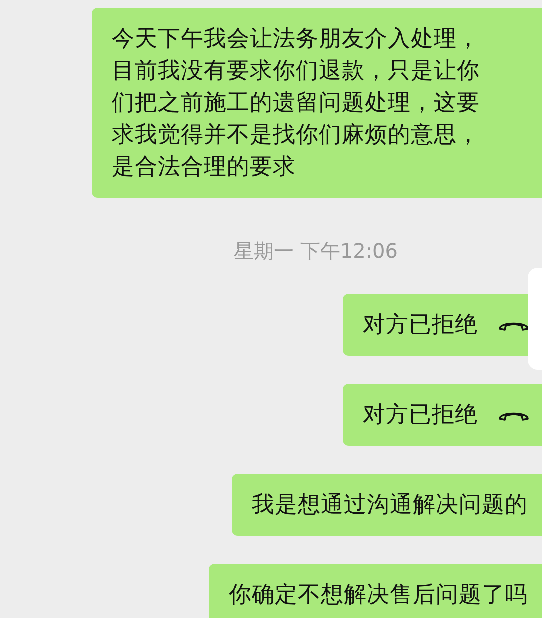 The image size is (542, 618). I want to click on message-text: 我是想通过沟通解决问题的, so click(390, 505).